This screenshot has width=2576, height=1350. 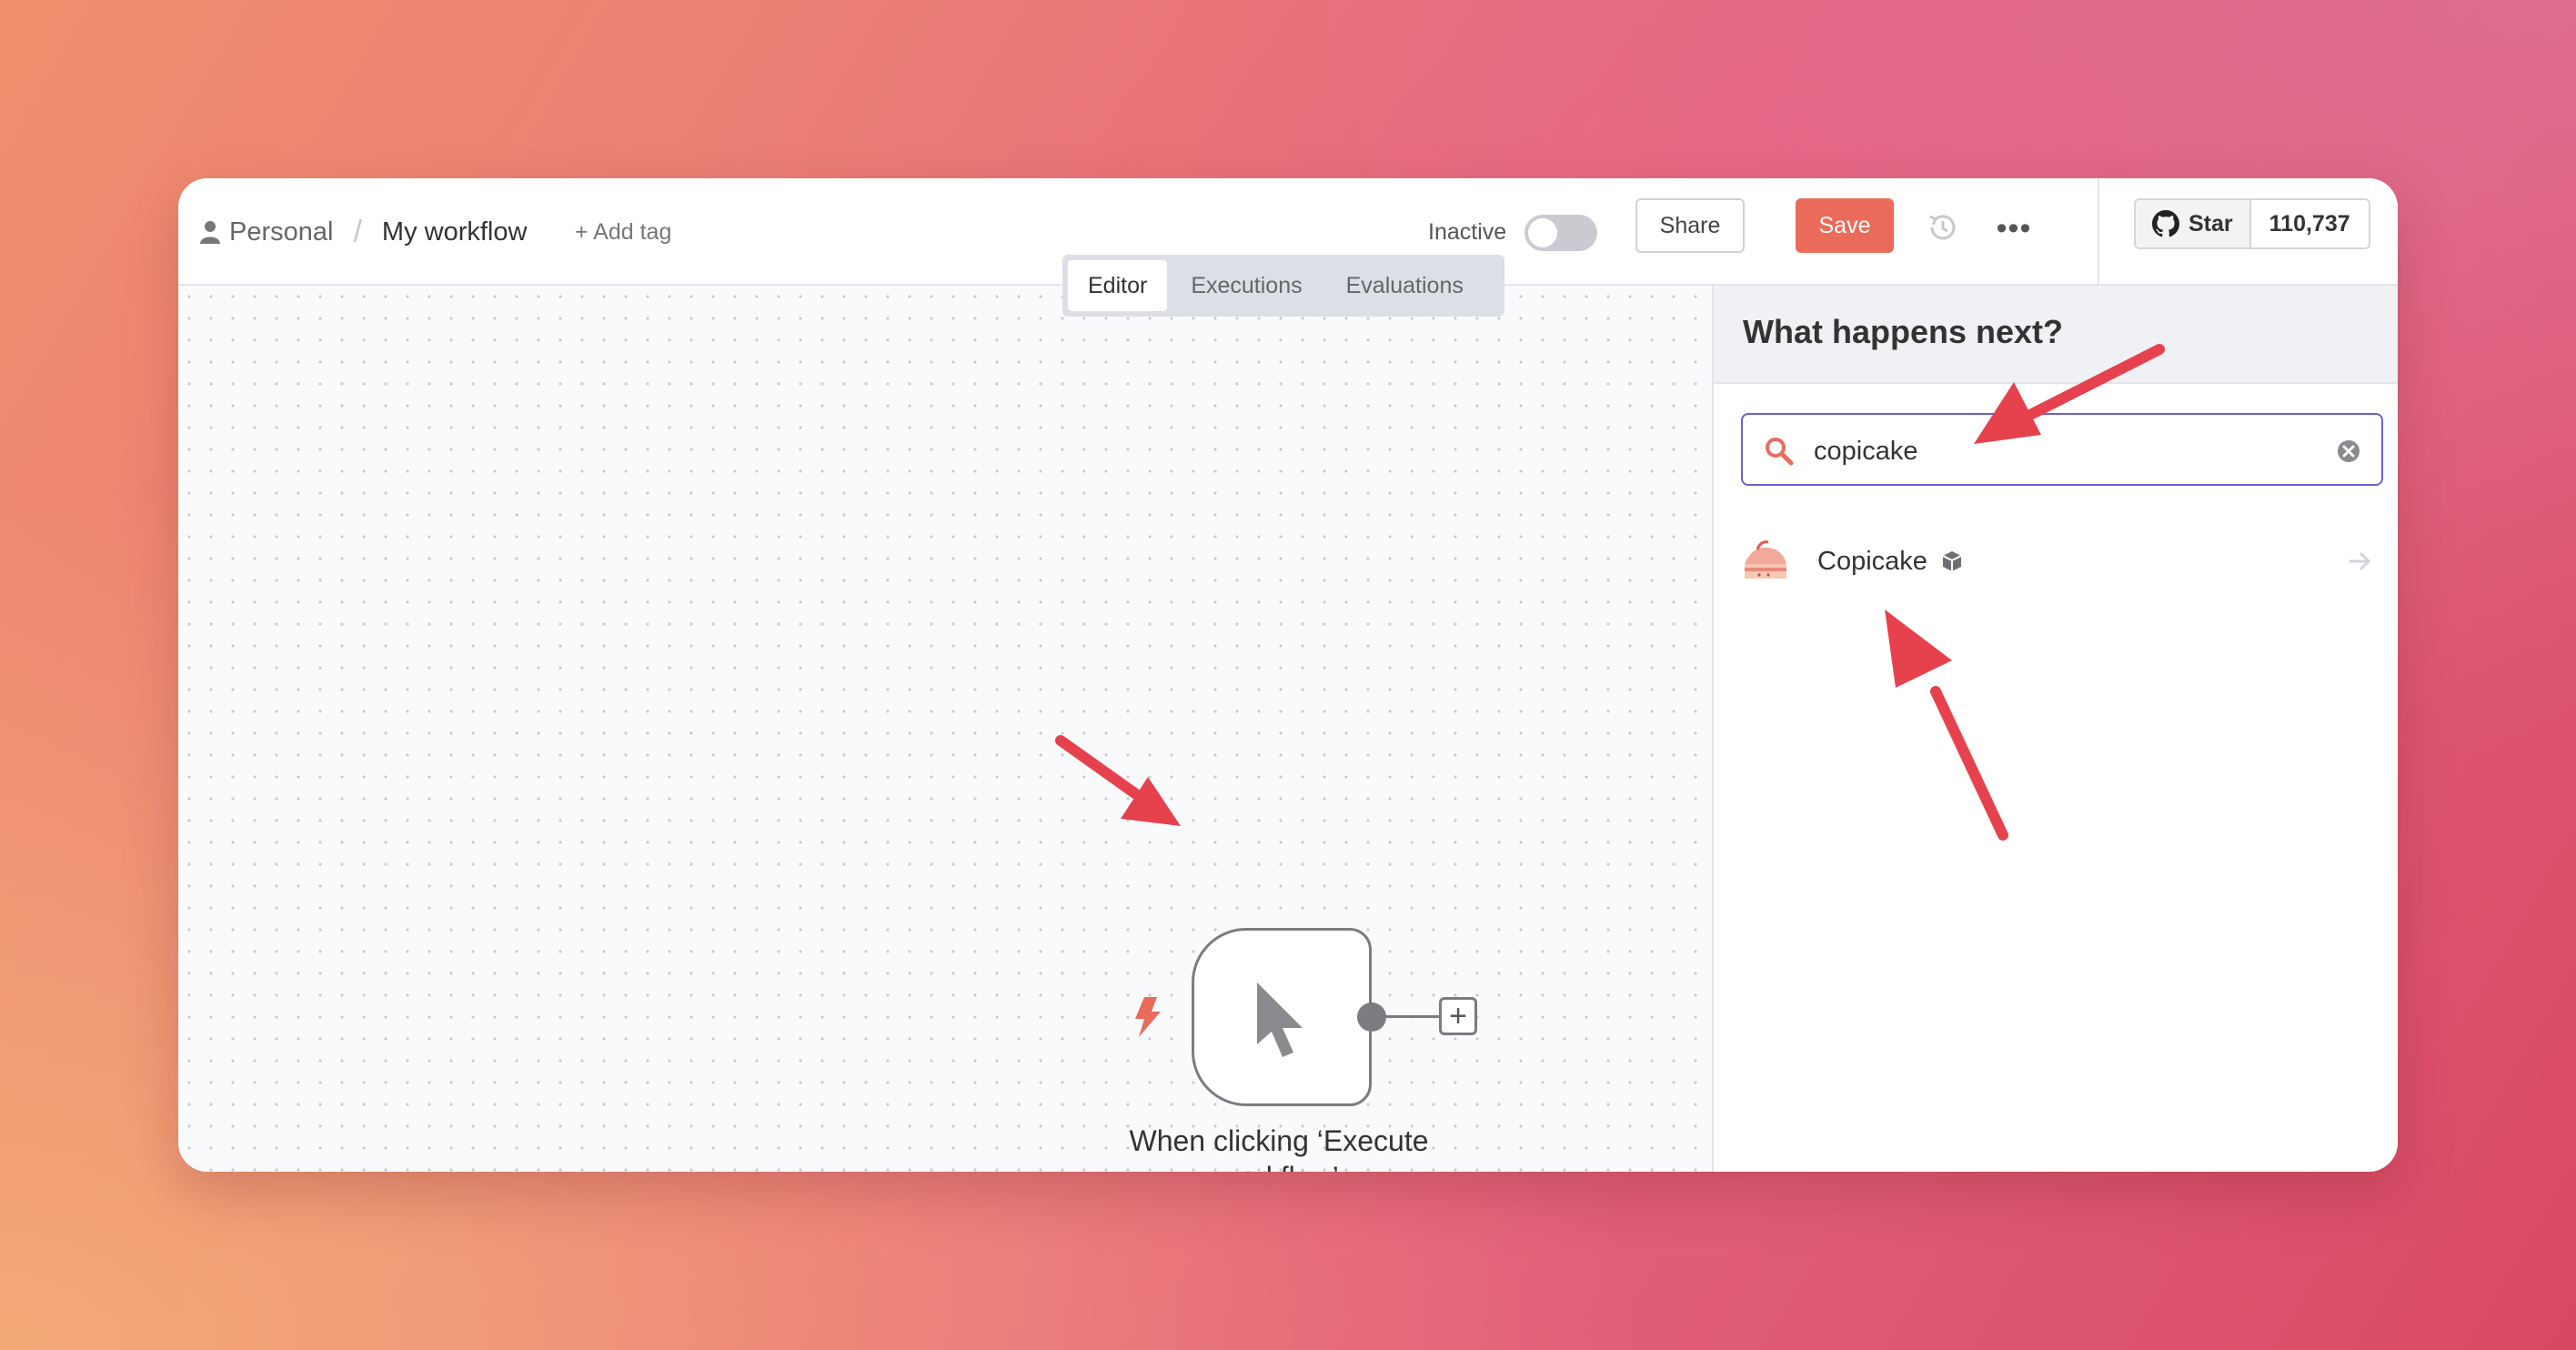 I want to click on panel-title: What happens next?, so click(x=1903, y=331).